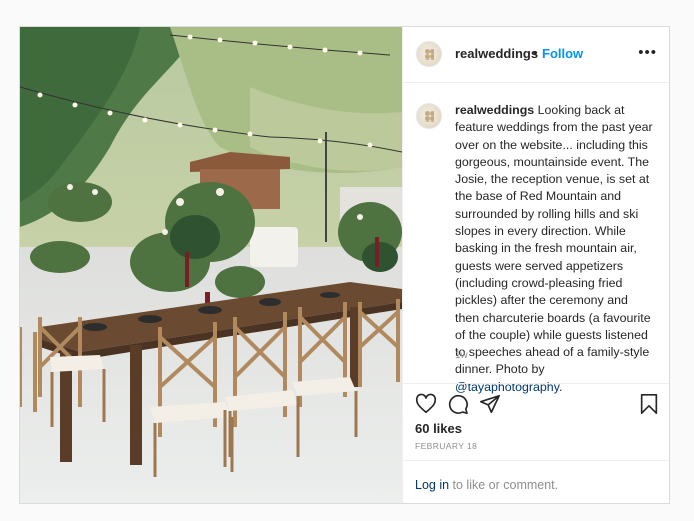  What do you see at coordinates (494, 110) in the screenshot?
I see `caption-username: realweddings` at bounding box center [494, 110].